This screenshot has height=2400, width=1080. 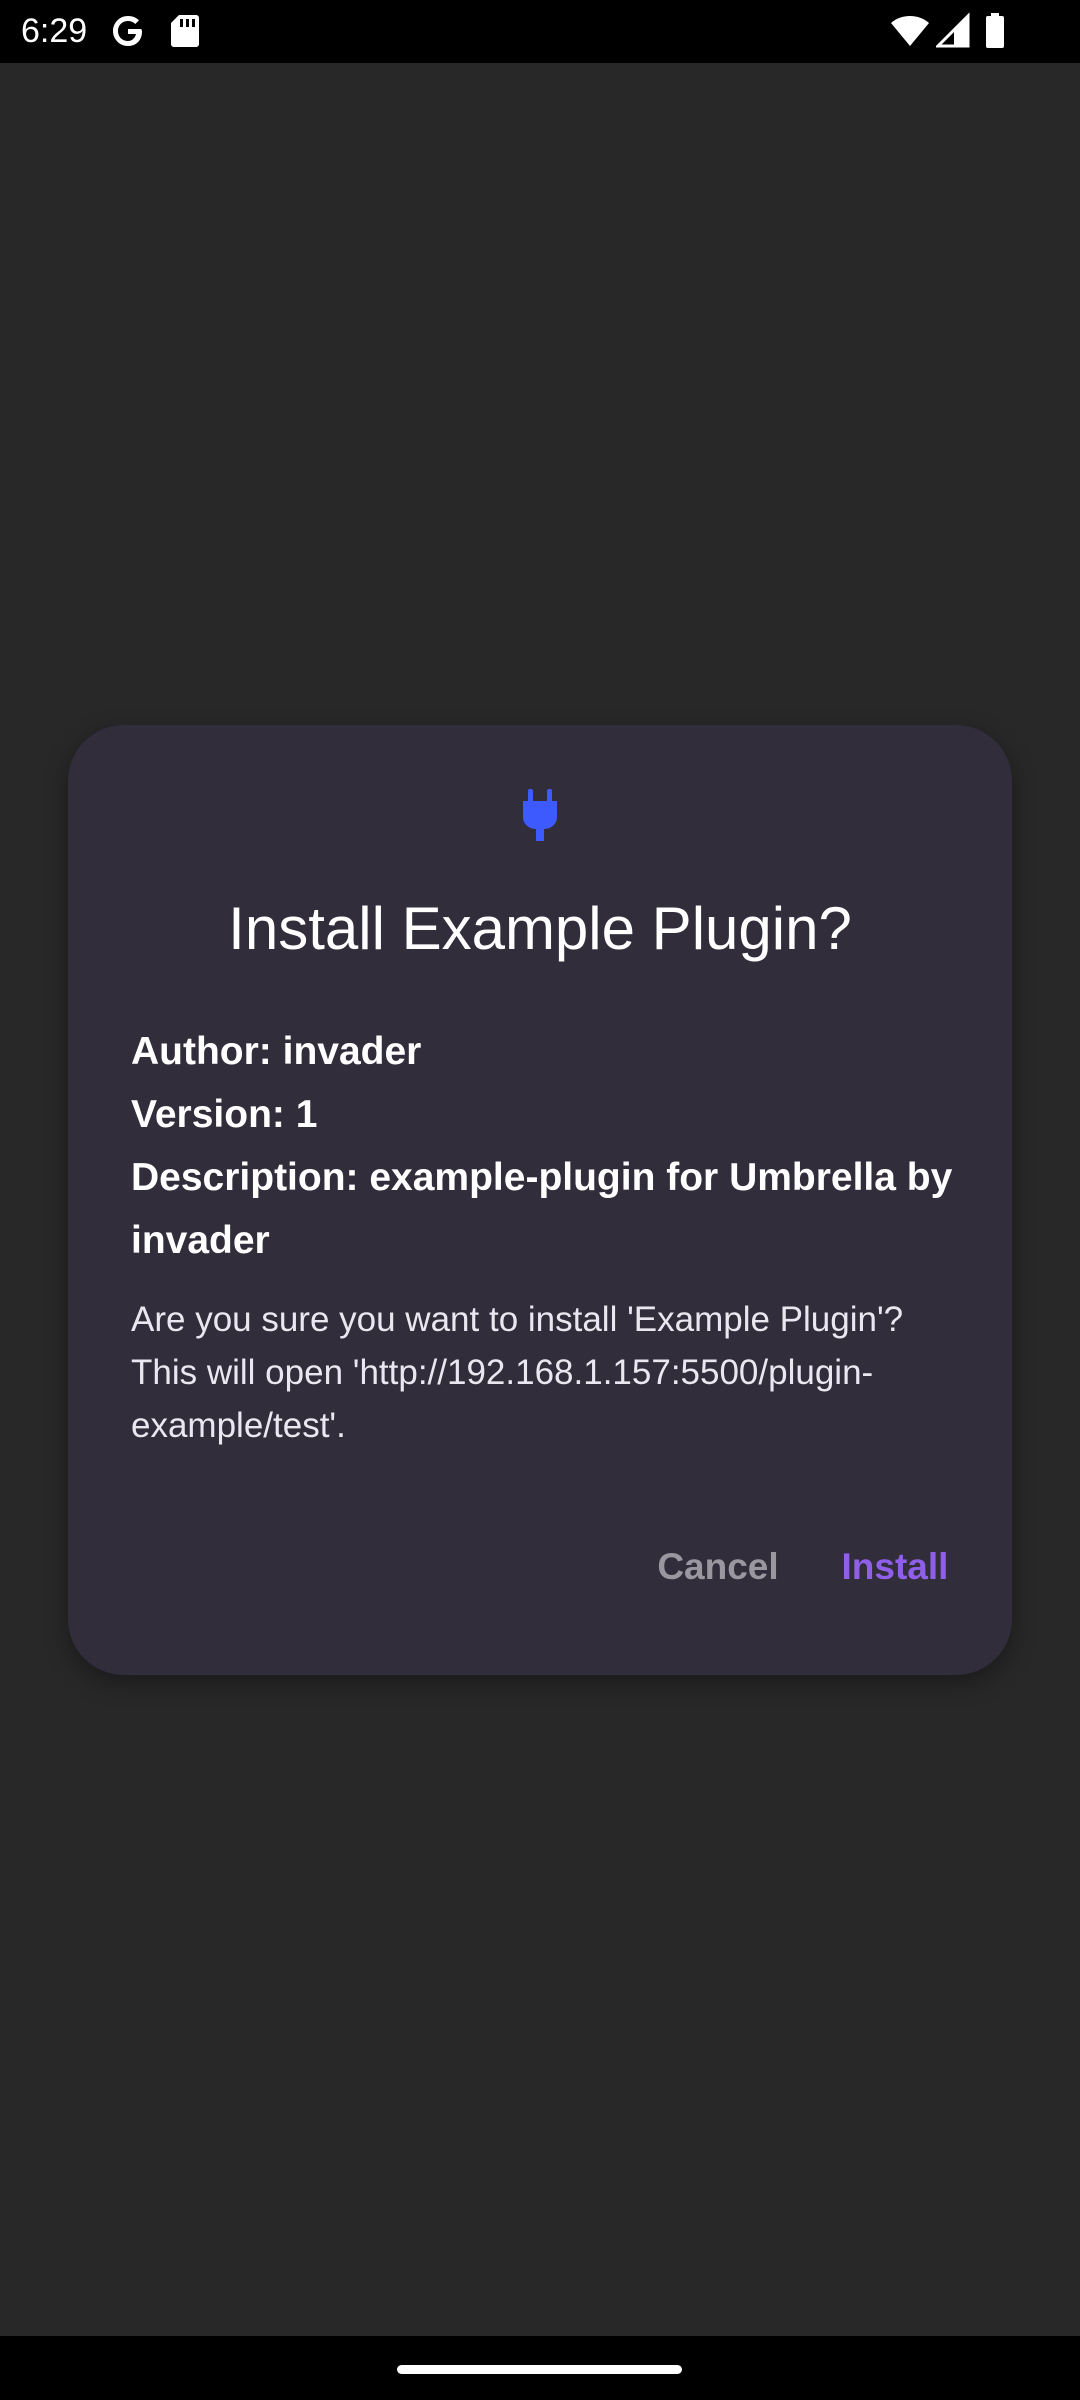 What do you see at coordinates (276, 1051) in the screenshot?
I see `plugin-author: Author: invader` at bounding box center [276, 1051].